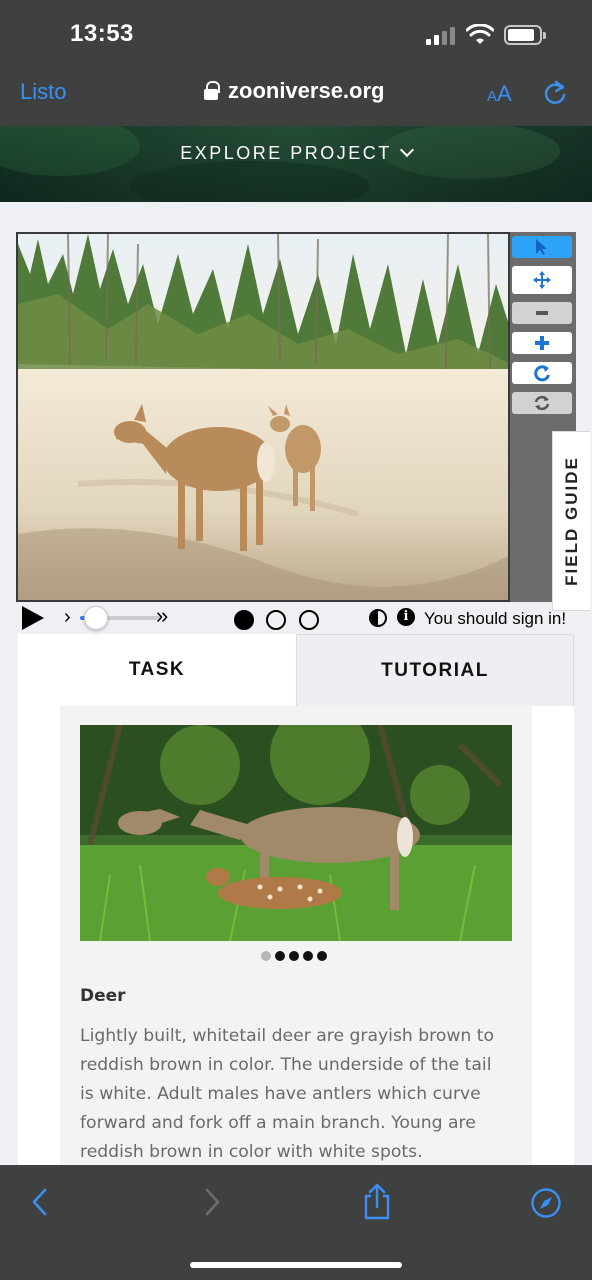  I want to click on compass-icon, so click(546, 1203).